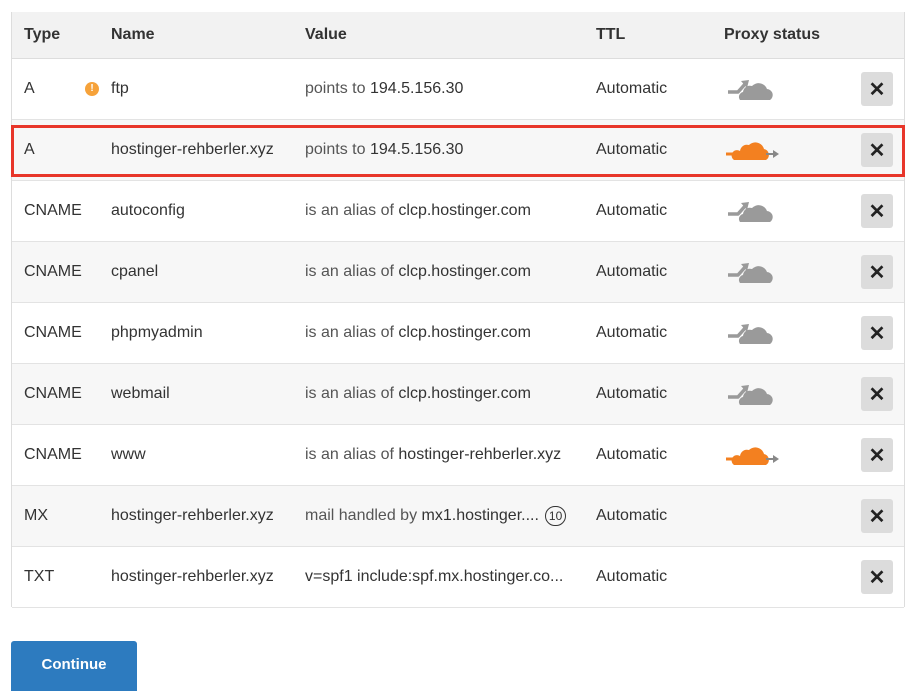  Describe the element at coordinates (480, 454) in the screenshot. I see `record-value-content: hostinger-rehberler.xyz` at that location.